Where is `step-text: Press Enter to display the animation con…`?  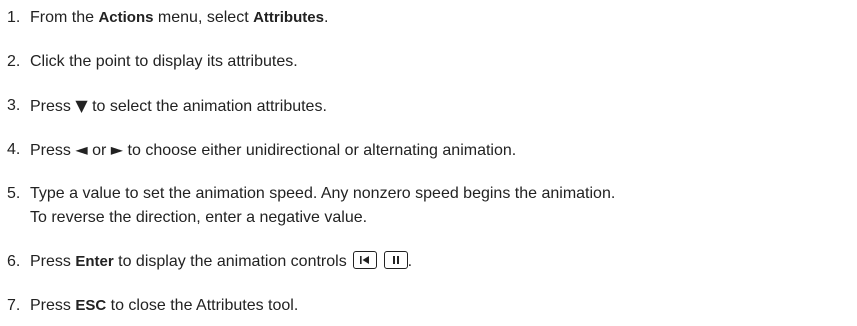 step-text: Press Enter to display the animation con… is located at coordinates (221, 262).